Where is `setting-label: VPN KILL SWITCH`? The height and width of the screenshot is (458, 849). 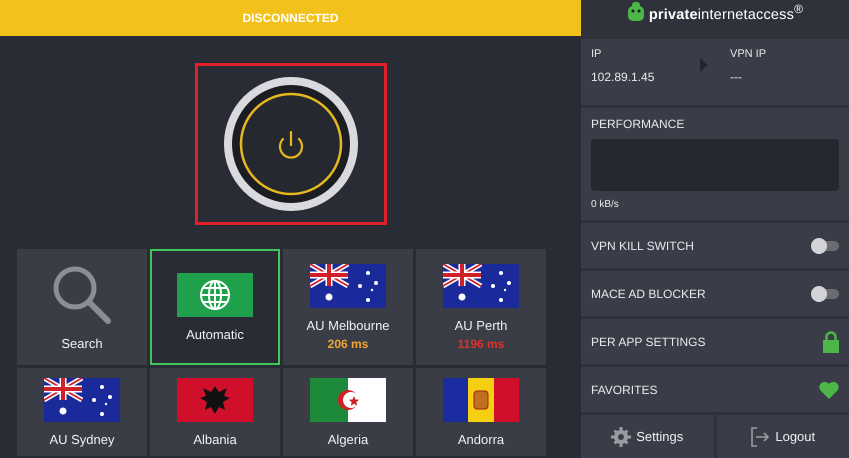 setting-label: VPN KILL SWITCH is located at coordinates (642, 245).